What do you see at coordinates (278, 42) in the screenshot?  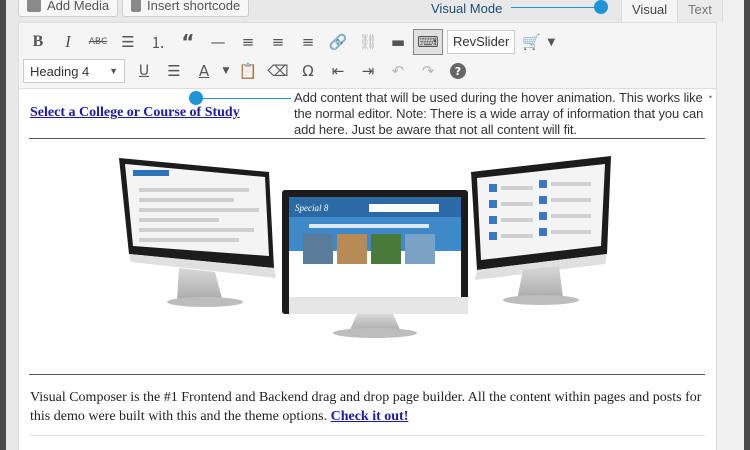 I see `align-center-button: ≡` at bounding box center [278, 42].